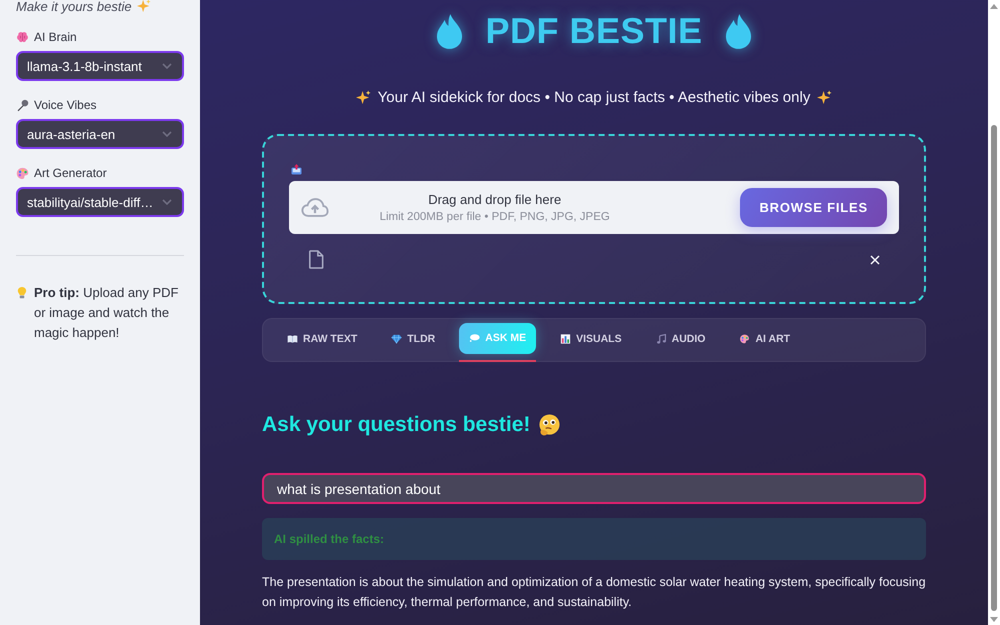 The height and width of the screenshot is (625, 1000). What do you see at coordinates (566, 339) in the screenshot?
I see `bar-chart-icon` at bounding box center [566, 339].